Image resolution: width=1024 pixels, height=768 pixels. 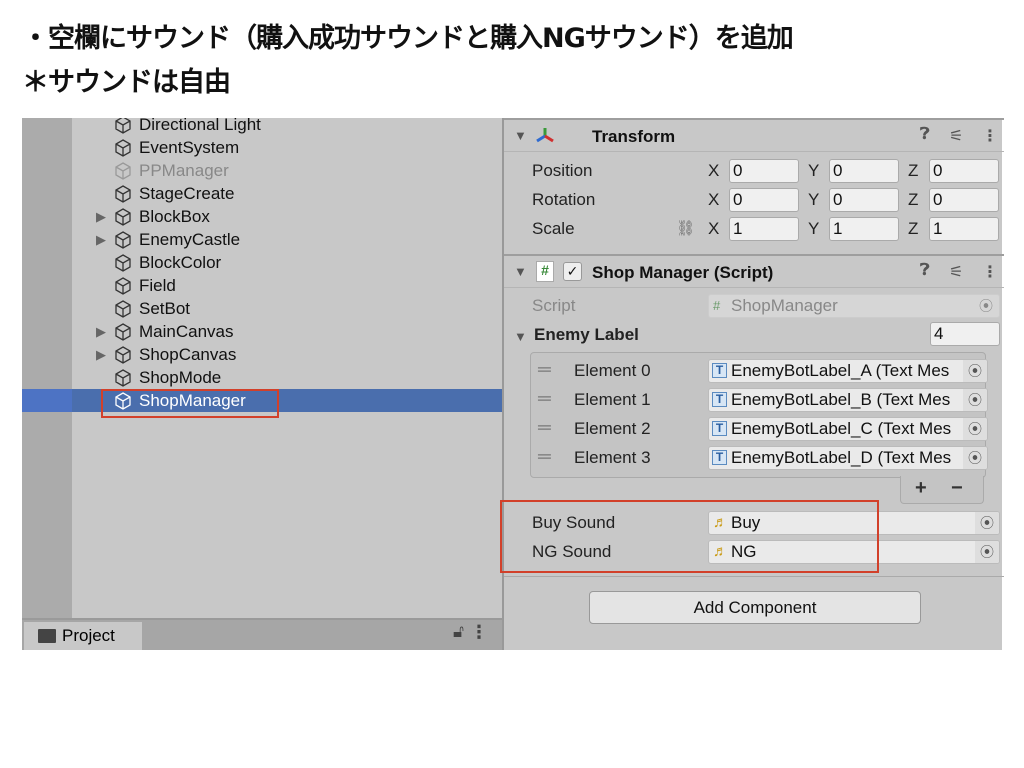 What do you see at coordinates (848, 400) in the screenshot?
I see `element-field: T EnemyBotLabel_B (Text Mes ⦿` at bounding box center [848, 400].